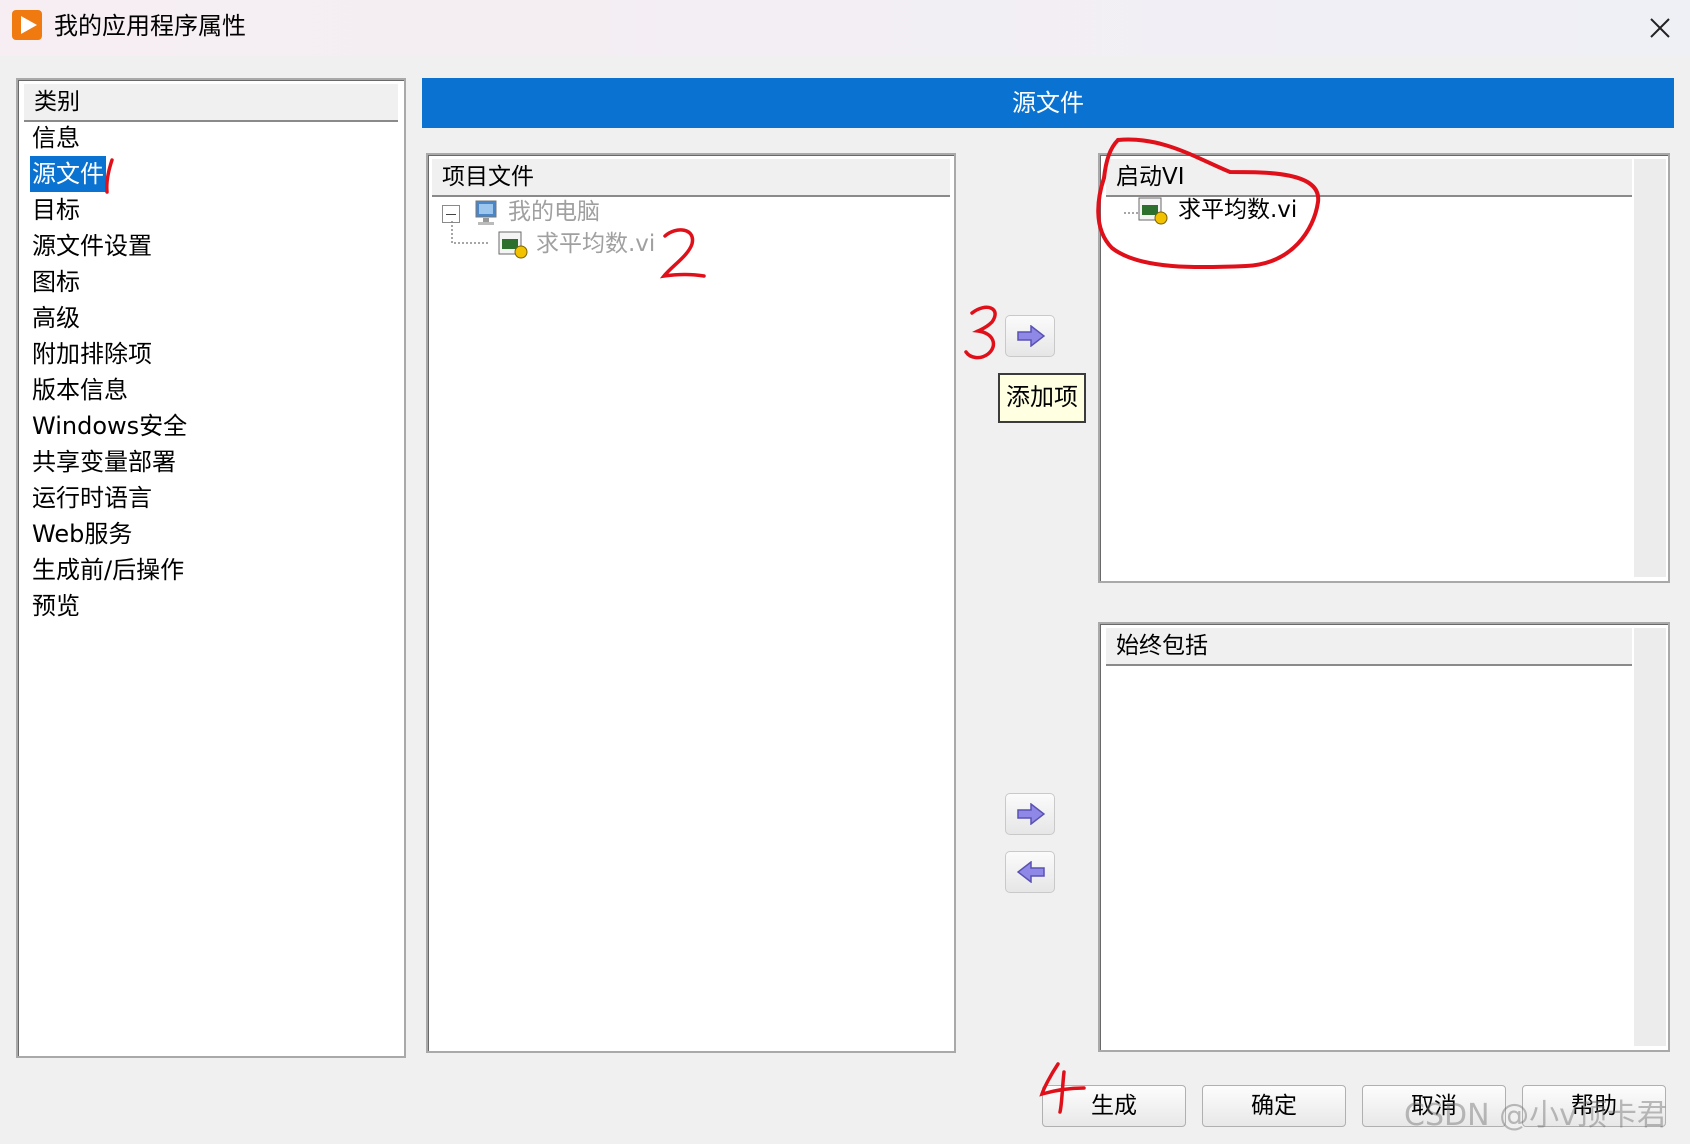  What do you see at coordinates (80, 390) in the screenshot?
I see `category-item-version-info: 版本信息` at bounding box center [80, 390].